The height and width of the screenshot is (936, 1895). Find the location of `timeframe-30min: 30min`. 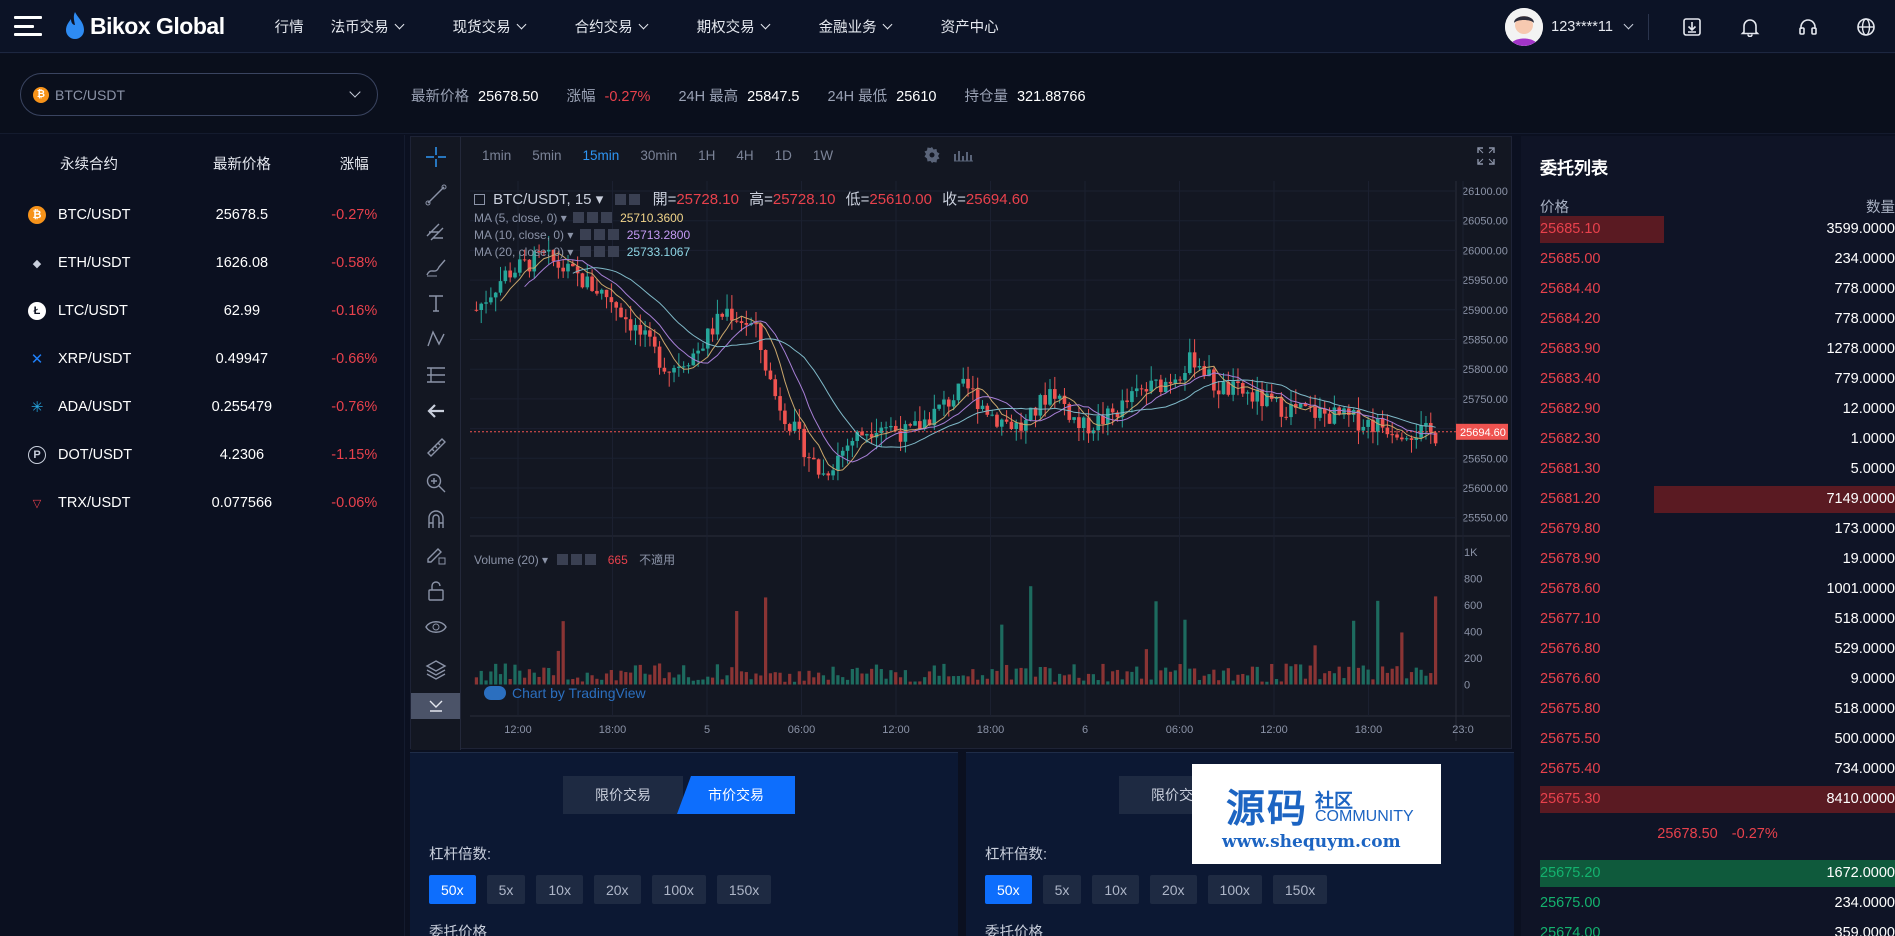

timeframe-30min: 30min is located at coordinates (658, 155).